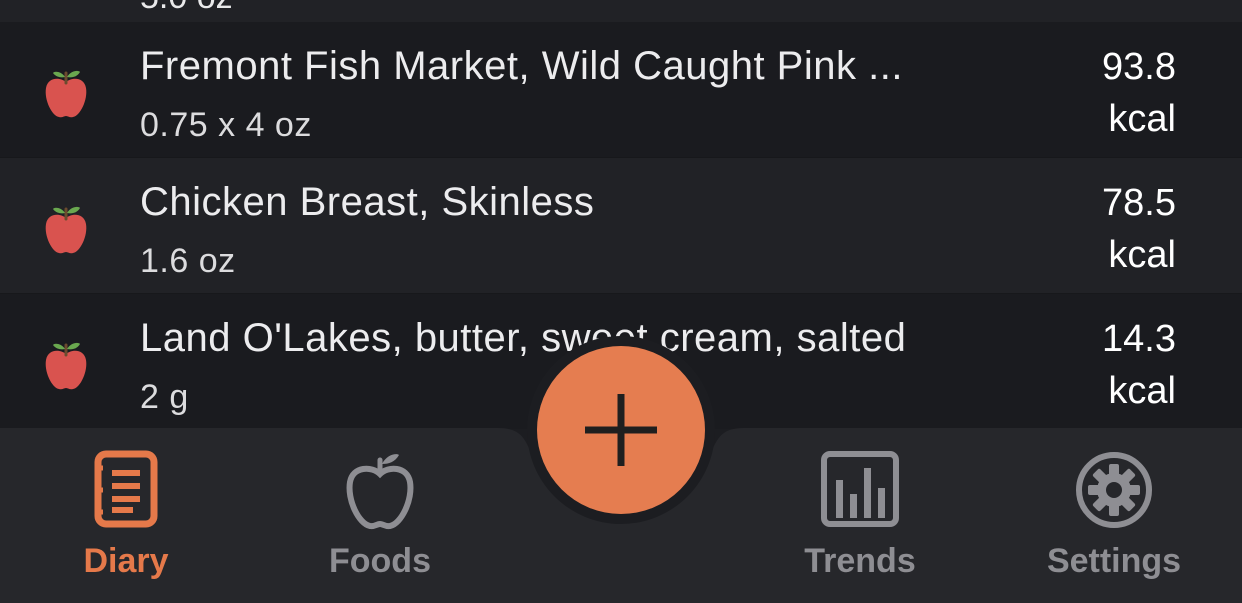  What do you see at coordinates (186, 8) in the screenshot?
I see `food-serving: 5.0 oz` at bounding box center [186, 8].